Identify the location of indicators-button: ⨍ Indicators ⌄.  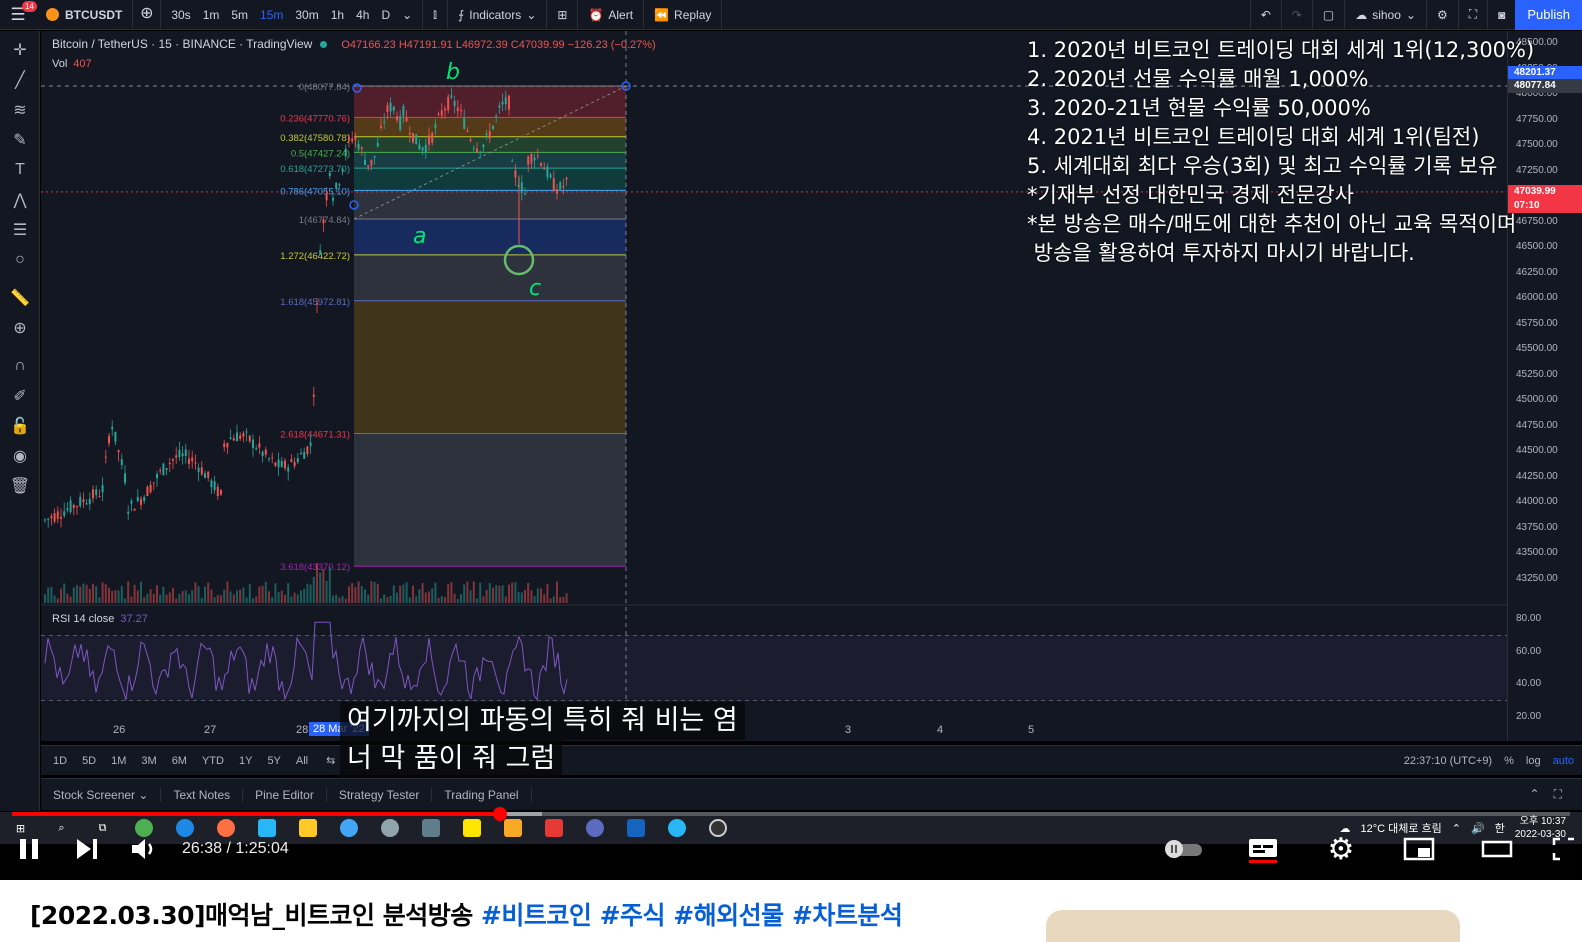
(498, 15).